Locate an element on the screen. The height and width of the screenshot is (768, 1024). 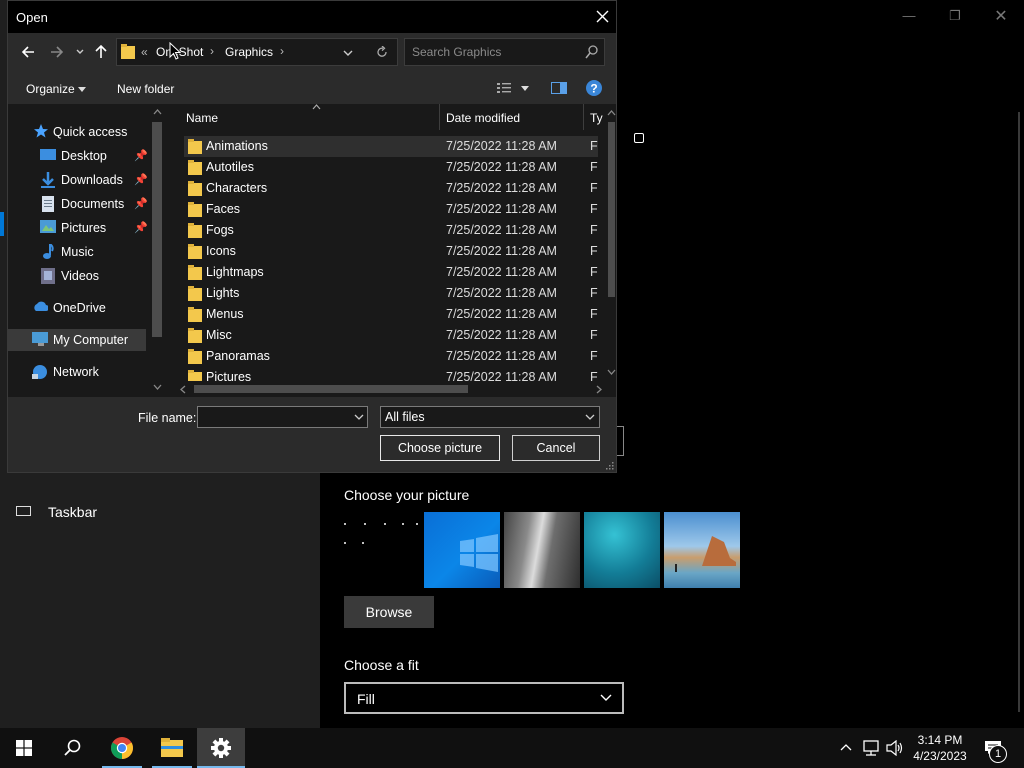
nav-my-computer: My Computer is located at coordinates (77, 340).